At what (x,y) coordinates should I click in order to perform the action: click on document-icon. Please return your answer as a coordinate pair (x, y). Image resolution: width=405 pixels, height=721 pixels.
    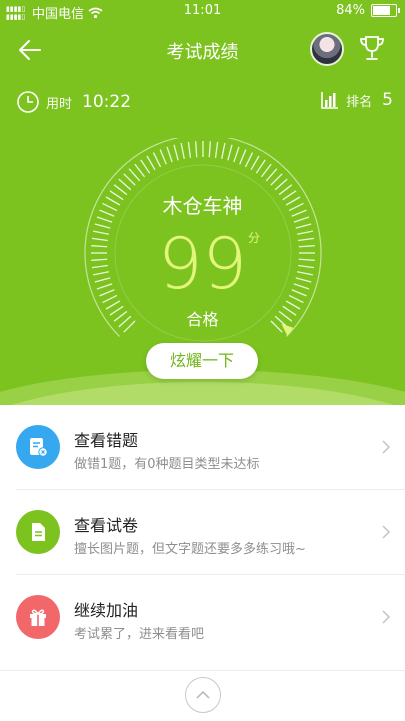
    Looking at the image, I should click on (38, 532).